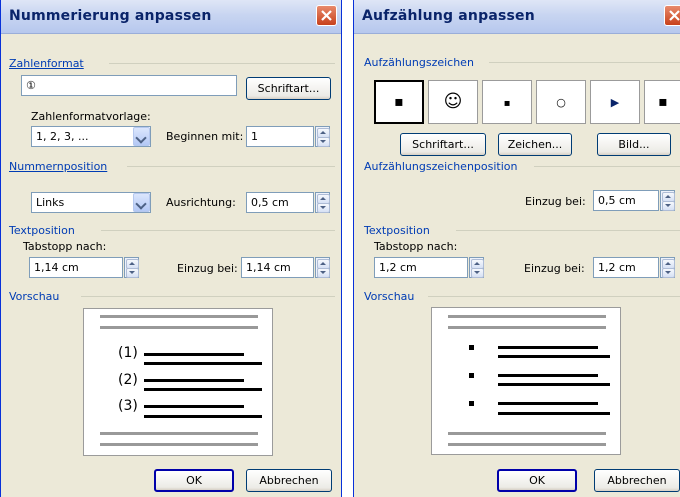 The width and height of the screenshot is (680, 497). What do you see at coordinates (110, 16) in the screenshot?
I see `dialog-title: Nummerierung anpassen` at bounding box center [110, 16].